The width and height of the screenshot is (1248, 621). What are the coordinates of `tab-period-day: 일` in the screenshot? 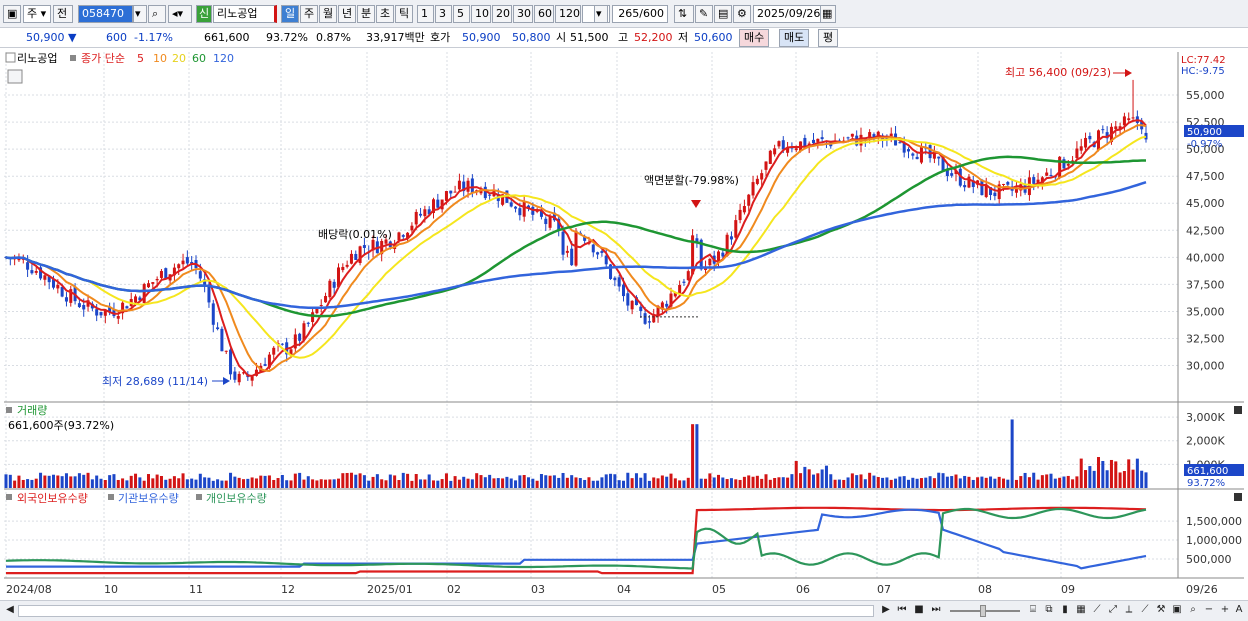 It's located at (290, 14).